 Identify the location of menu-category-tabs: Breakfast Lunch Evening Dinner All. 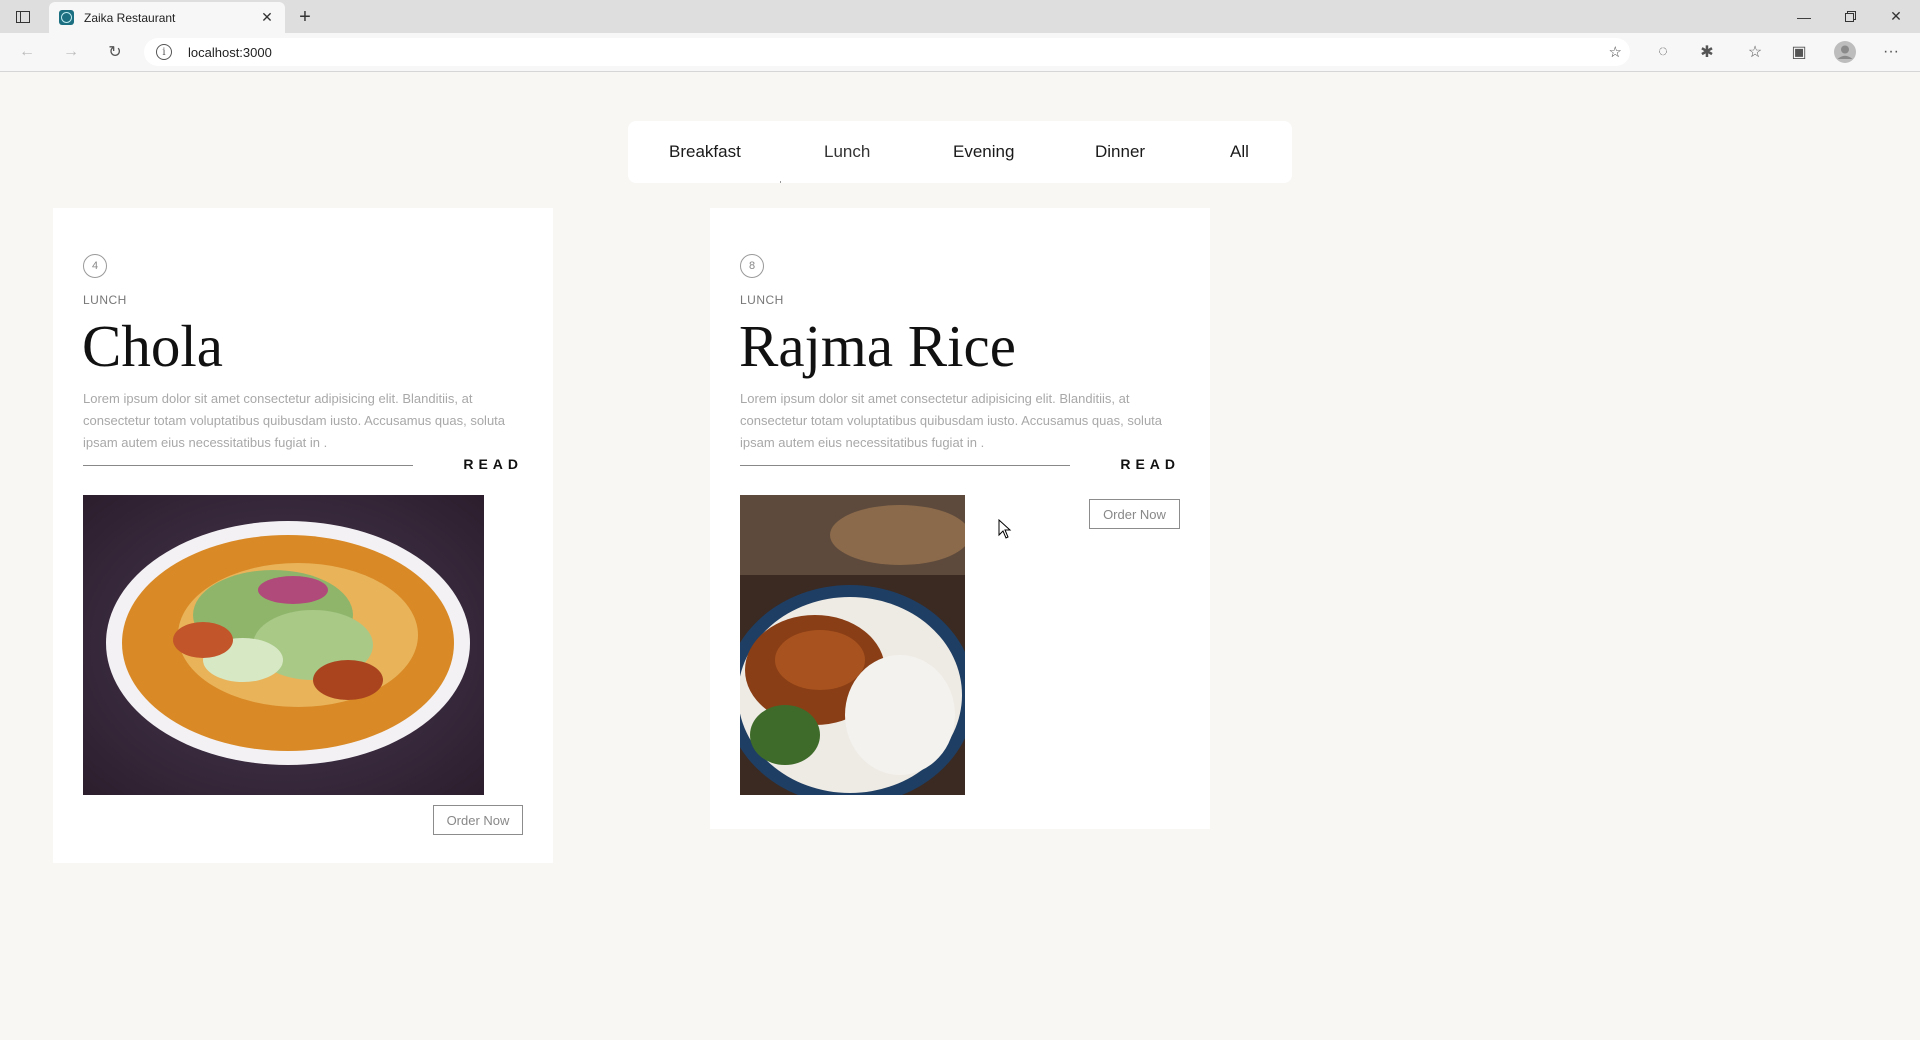
(960, 152).